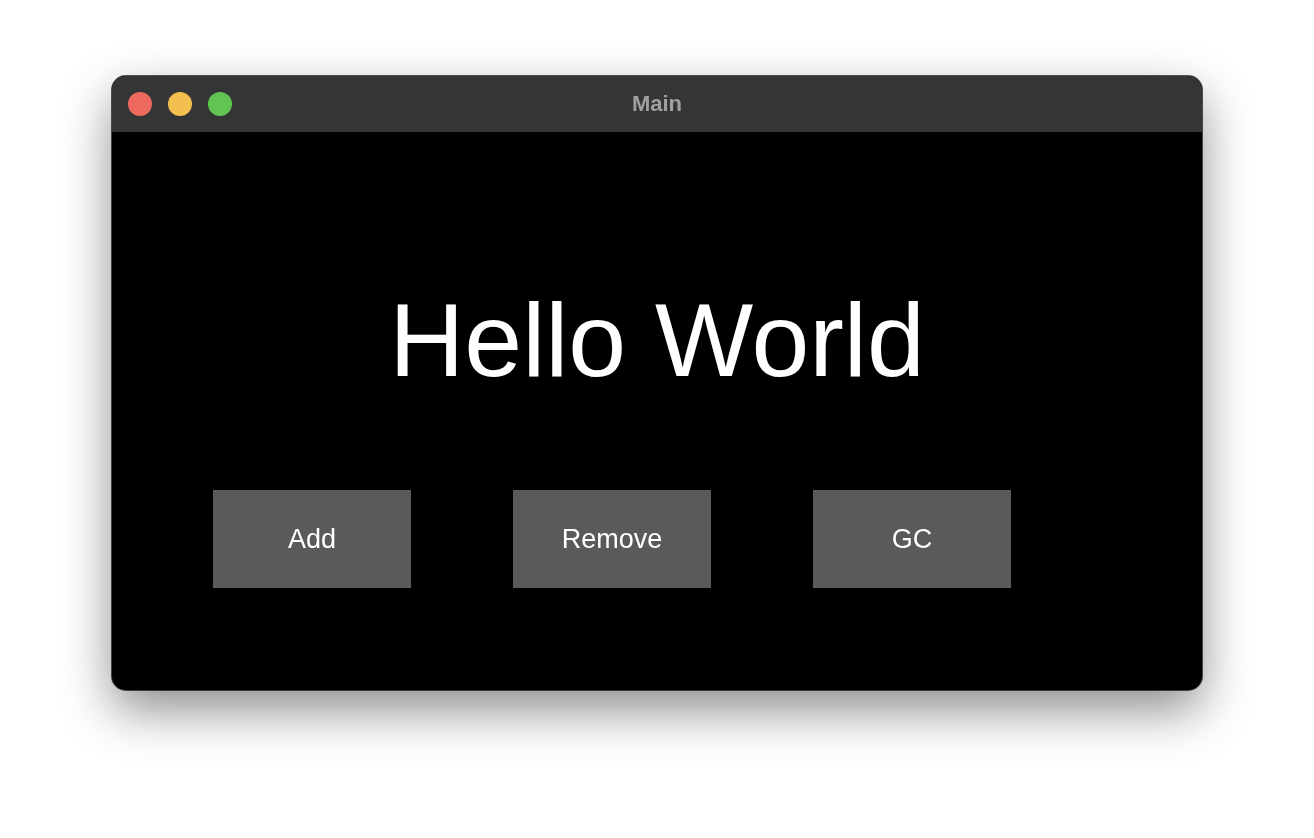 The height and width of the screenshot is (838, 1314). What do you see at coordinates (657, 340) in the screenshot?
I see `hello-heading: Hello World` at bounding box center [657, 340].